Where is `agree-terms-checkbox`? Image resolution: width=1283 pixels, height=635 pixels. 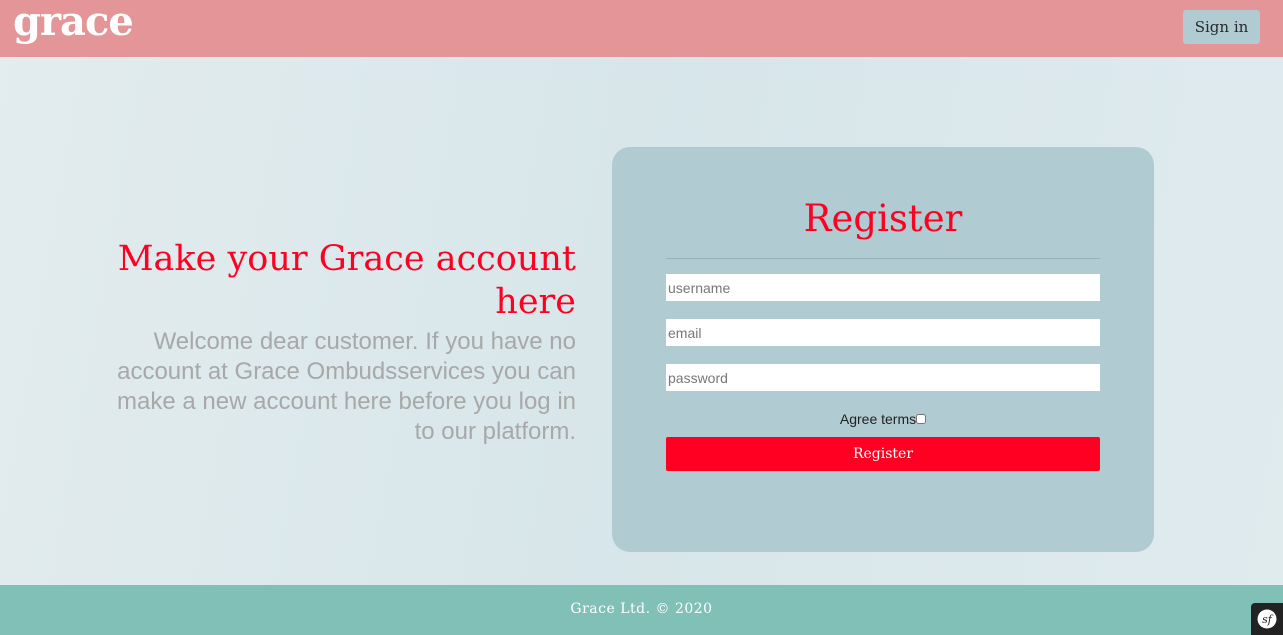 agree-terms-checkbox is located at coordinates (921, 419).